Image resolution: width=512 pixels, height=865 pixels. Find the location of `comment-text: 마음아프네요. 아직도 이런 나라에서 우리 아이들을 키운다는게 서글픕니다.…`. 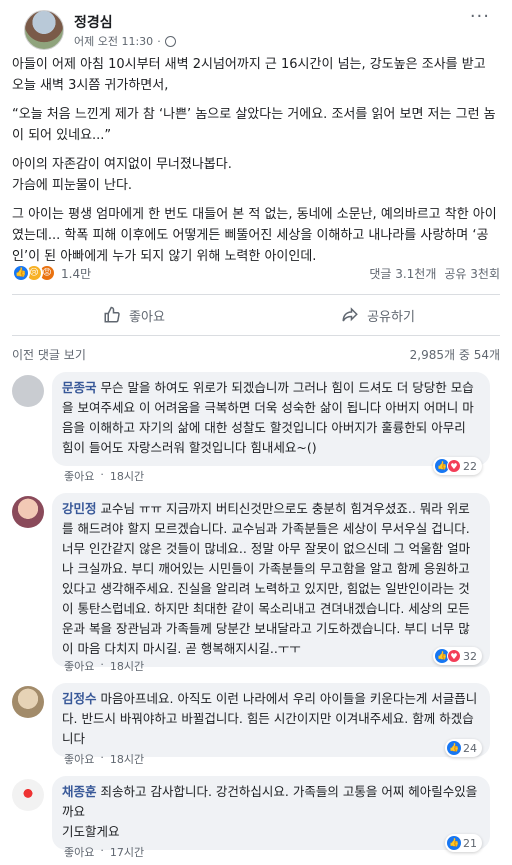

comment-text: 마음아프네요. 아직도 이런 나라에서 우리 아이들을 키운다는게 서글픕니다.… is located at coordinates (270, 718).